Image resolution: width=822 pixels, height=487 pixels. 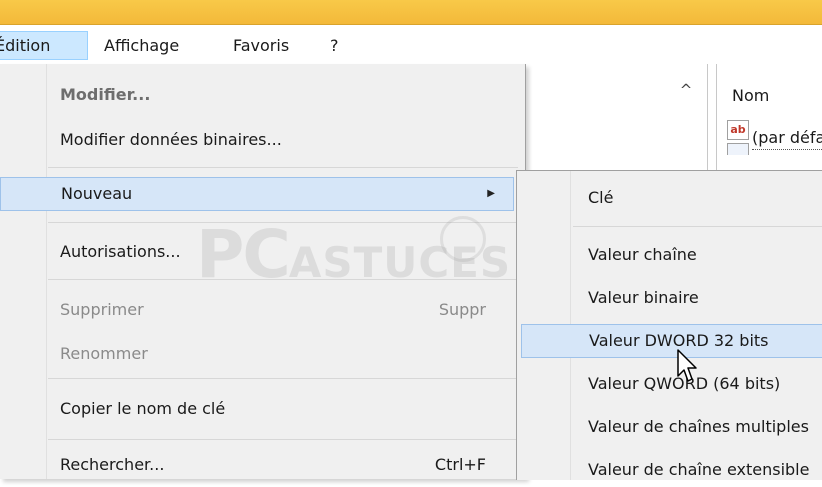 What do you see at coordinates (750, 95) in the screenshot?
I see `column-header-nom: Nom` at bounding box center [750, 95].